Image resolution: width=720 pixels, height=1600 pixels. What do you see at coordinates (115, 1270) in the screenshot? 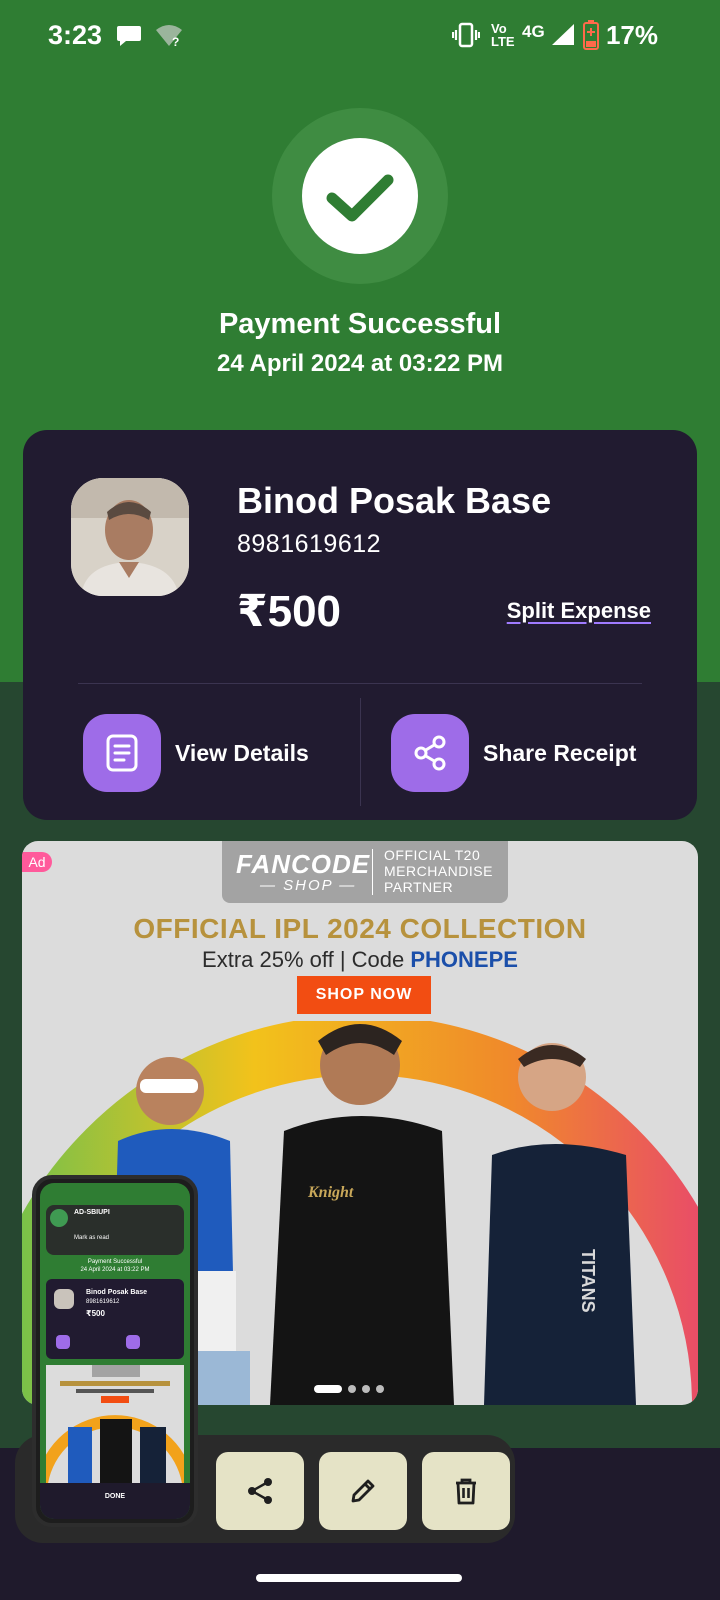
I see `mini-success-date: 24 April 2024 at 03:22 PM` at bounding box center [115, 1270].